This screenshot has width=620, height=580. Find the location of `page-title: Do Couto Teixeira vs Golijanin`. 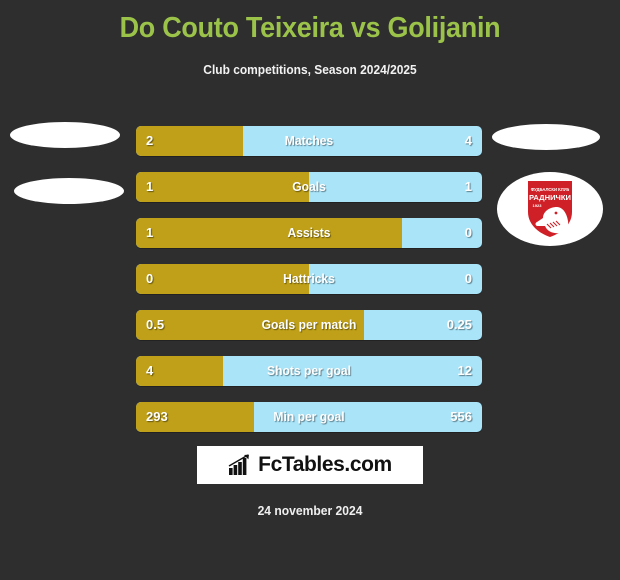

page-title: Do Couto Teixeira vs Golijanin is located at coordinates (310, 28).